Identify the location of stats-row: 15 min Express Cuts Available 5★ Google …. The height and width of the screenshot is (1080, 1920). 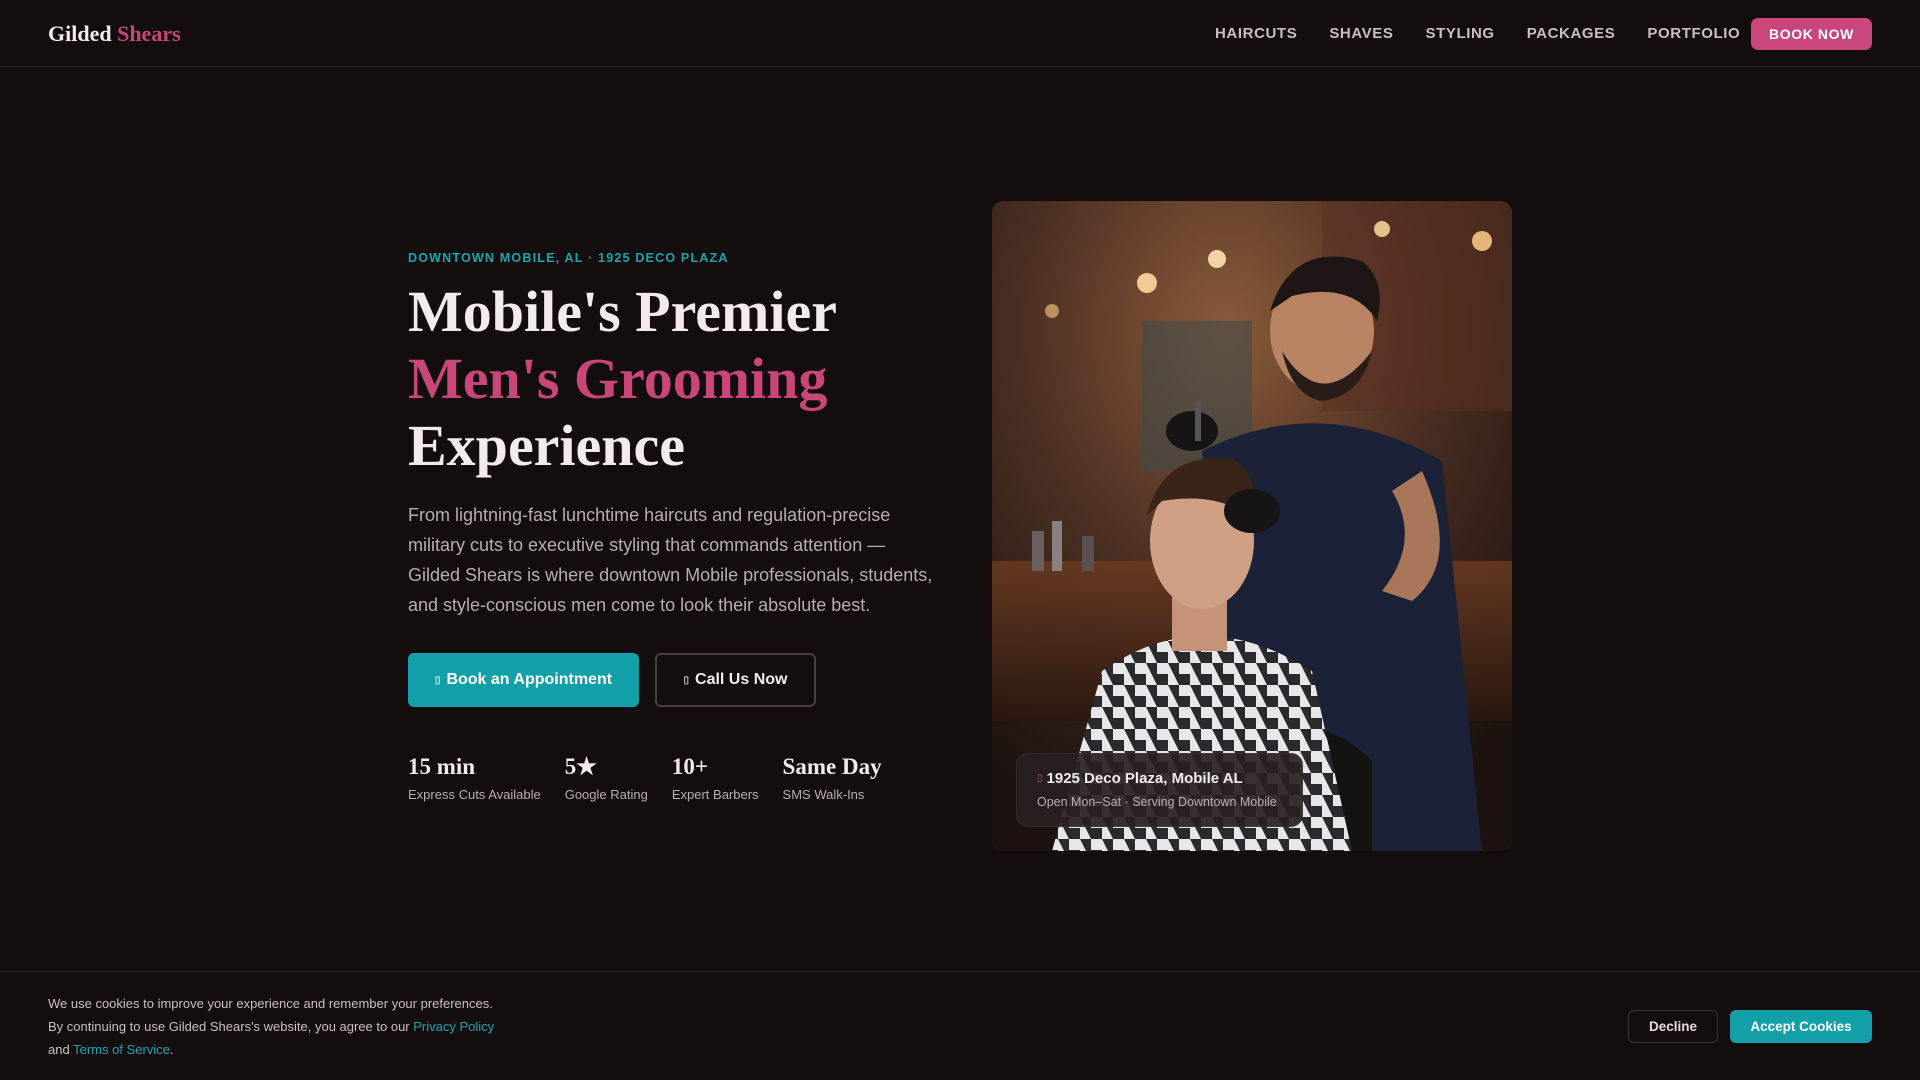
(657, 777).